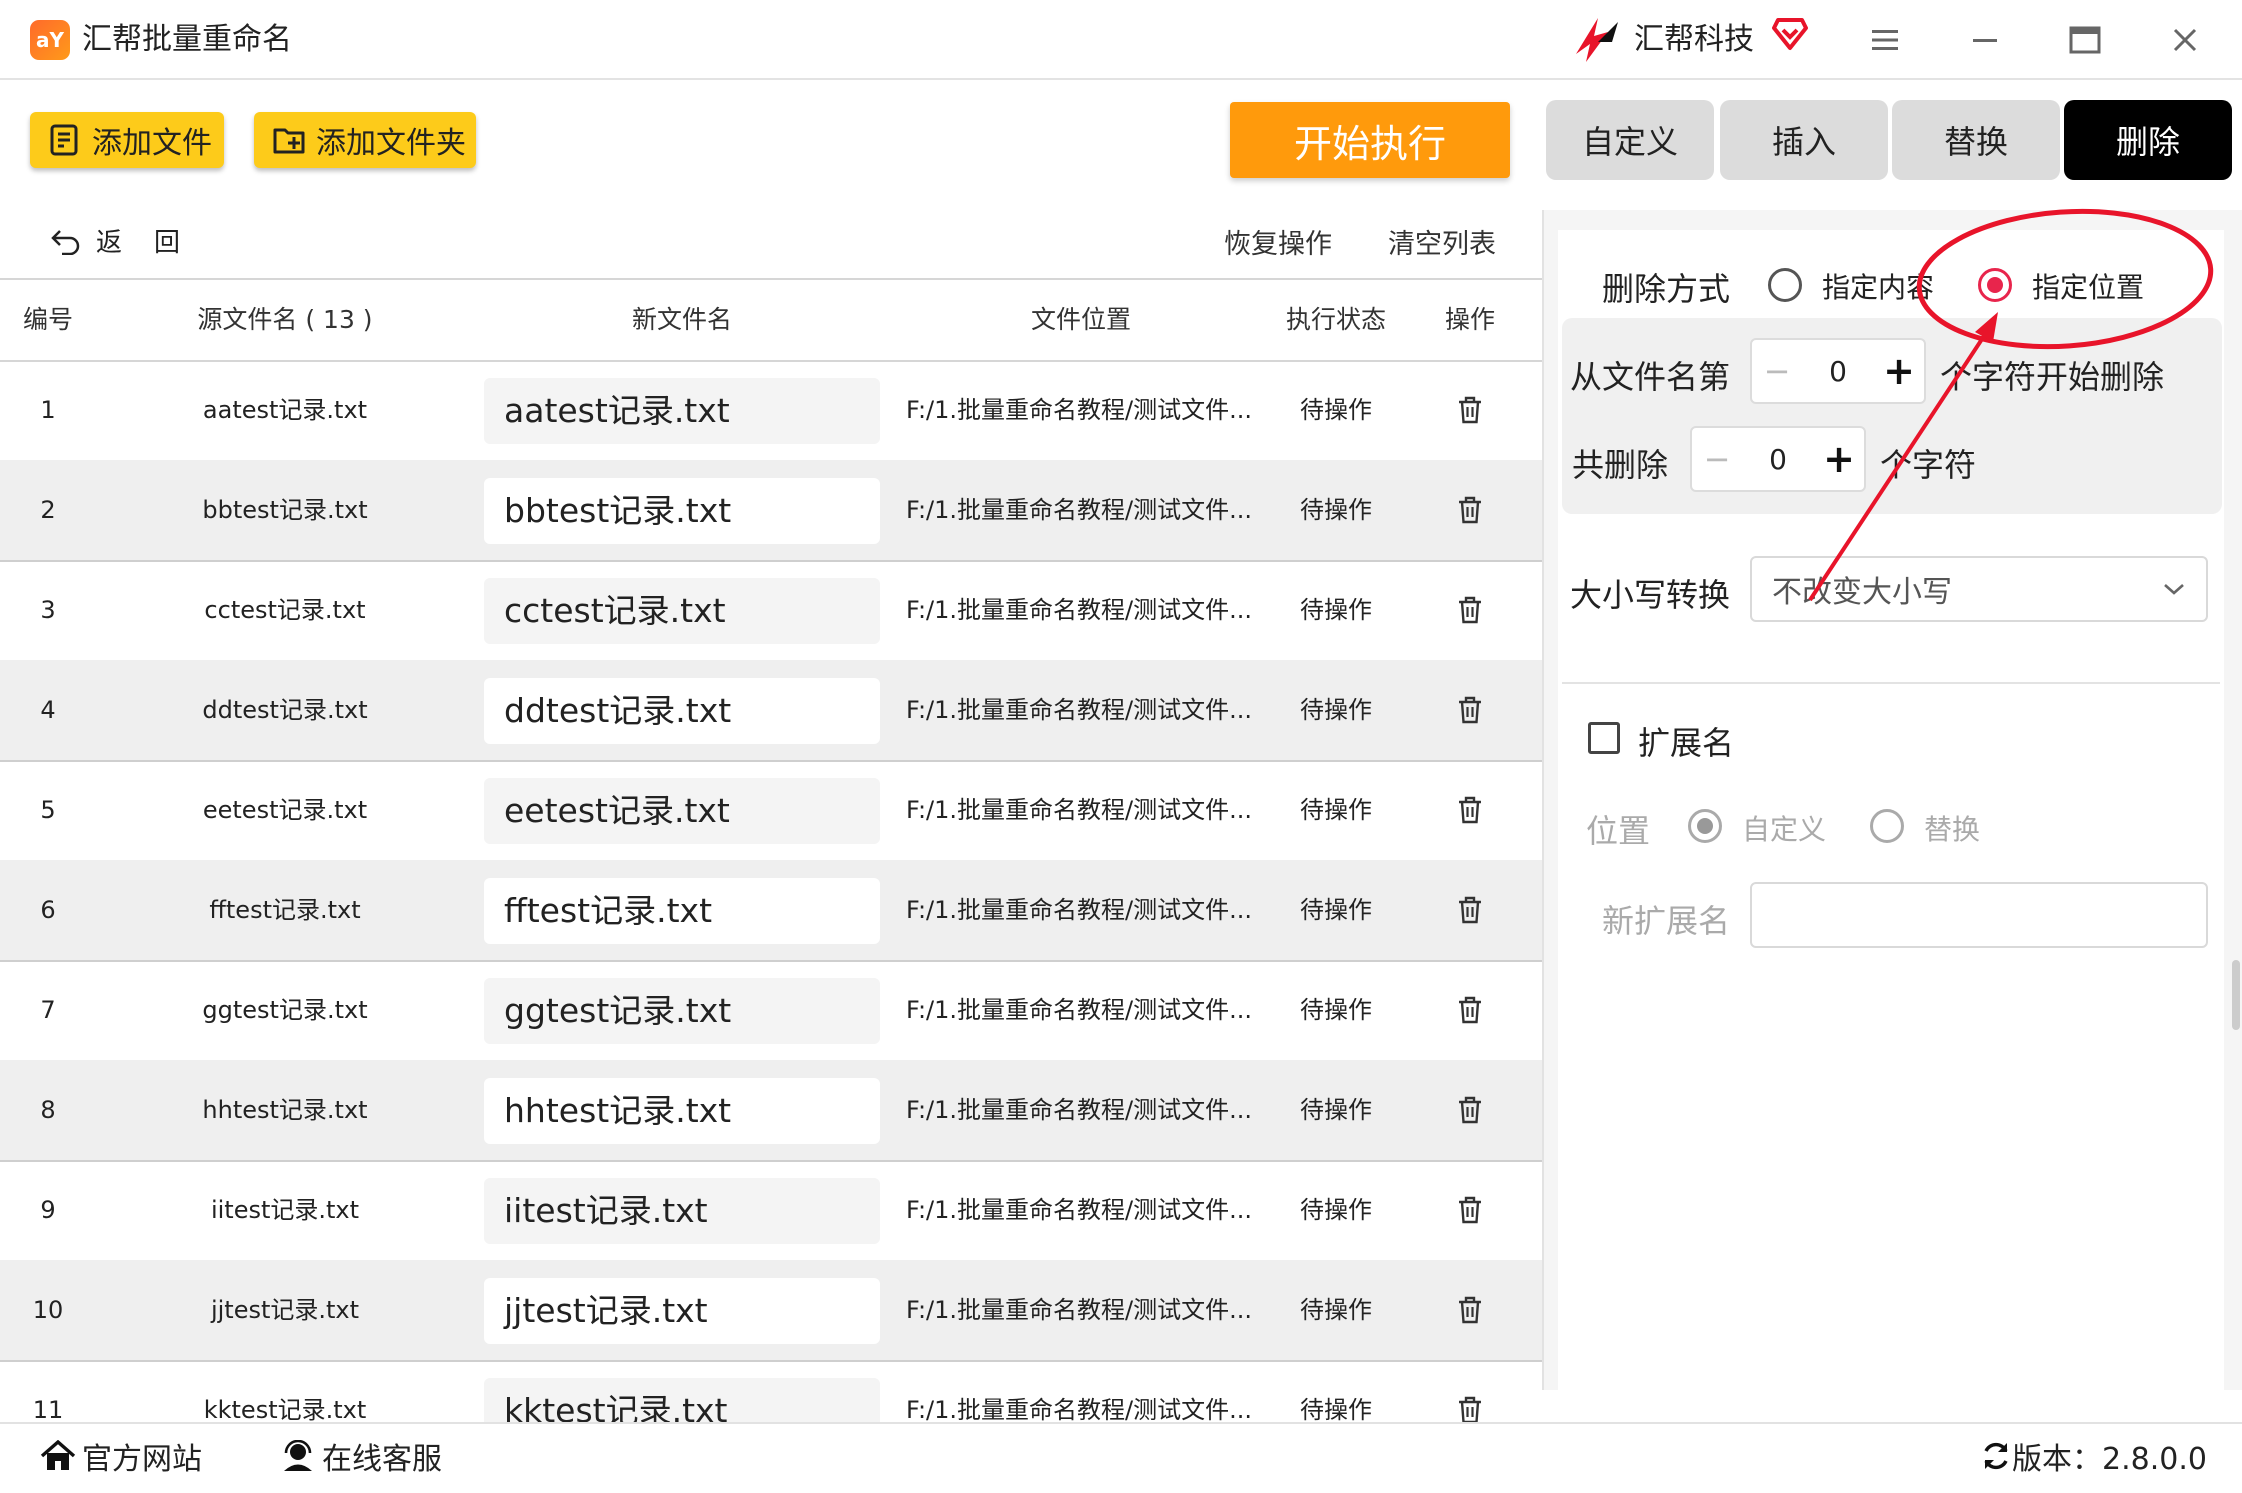 The height and width of the screenshot is (1493, 2242). I want to click on radio-mode-position, so click(1995, 285).